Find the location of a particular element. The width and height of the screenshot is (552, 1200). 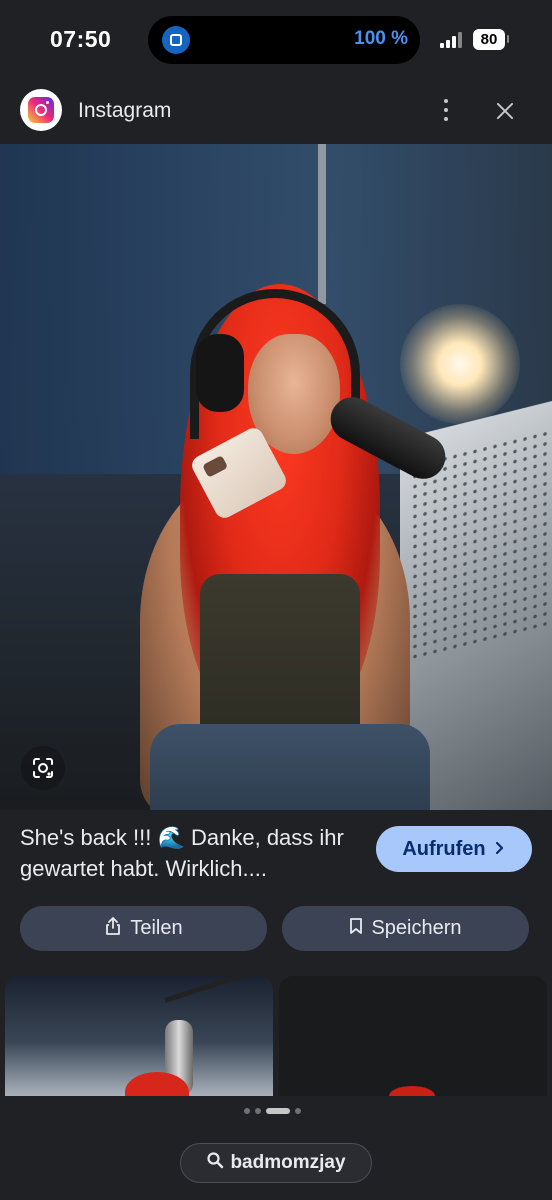

google-lens-icon is located at coordinates (43, 768).